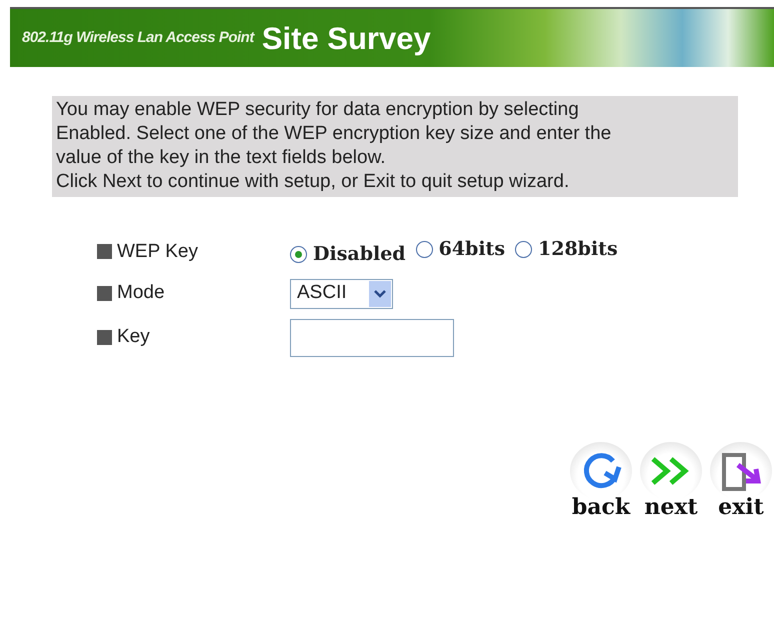 This screenshot has width=774, height=639. Describe the element at coordinates (157, 252) in the screenshot. I see `field-label: WEP Key` at that location.